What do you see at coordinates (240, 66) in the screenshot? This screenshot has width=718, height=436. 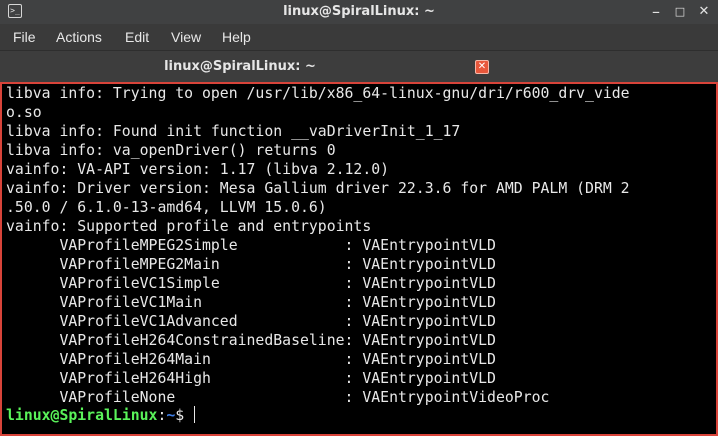 I see `tab-label: linux@SpiralLinux: ~` at bounding box center [240, 66].